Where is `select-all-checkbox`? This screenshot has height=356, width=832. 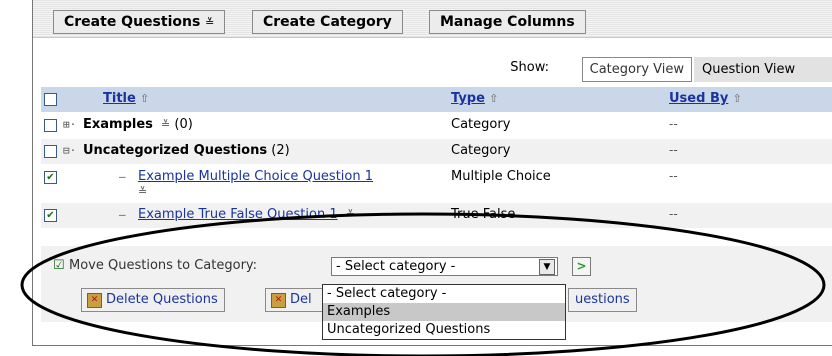 select-all-checkbox is located at coordinates (50, 99).